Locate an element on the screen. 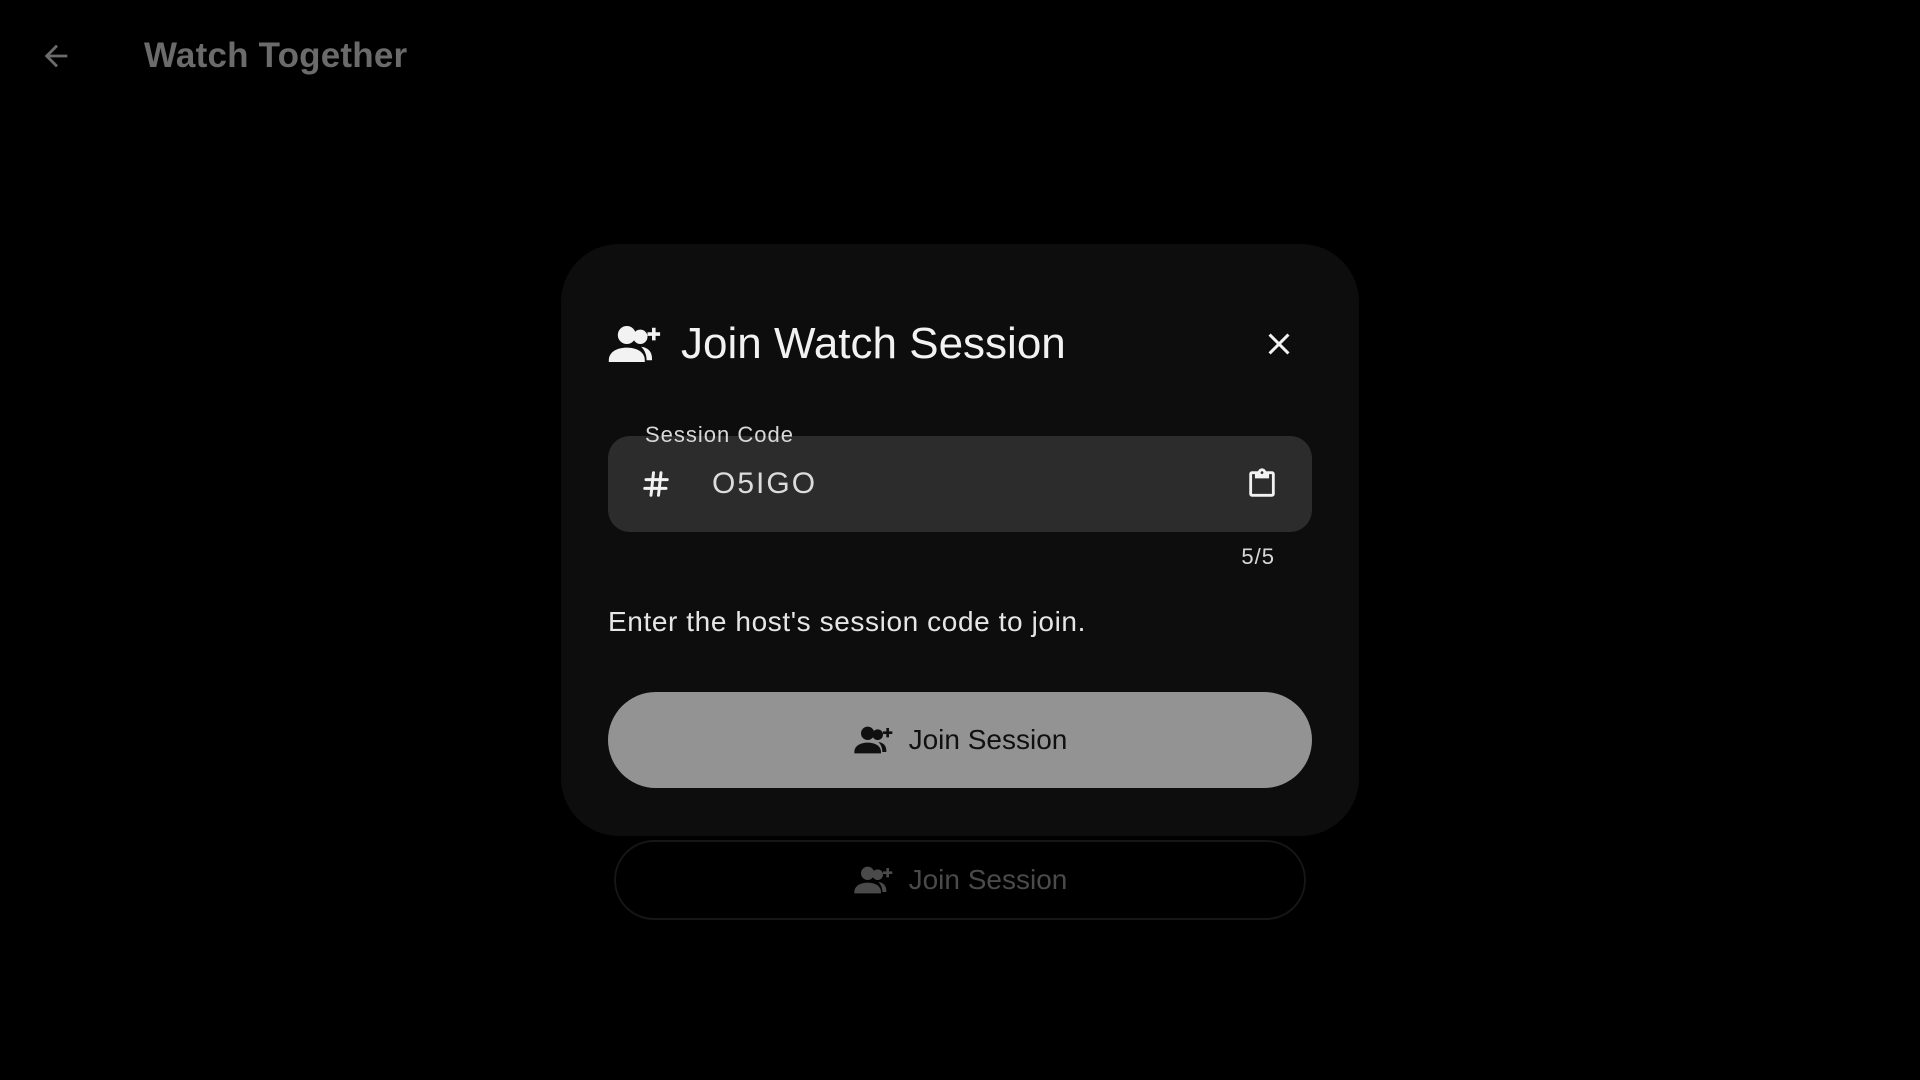  background-join-session-button: Join Session is located at coordinates (960, 880).